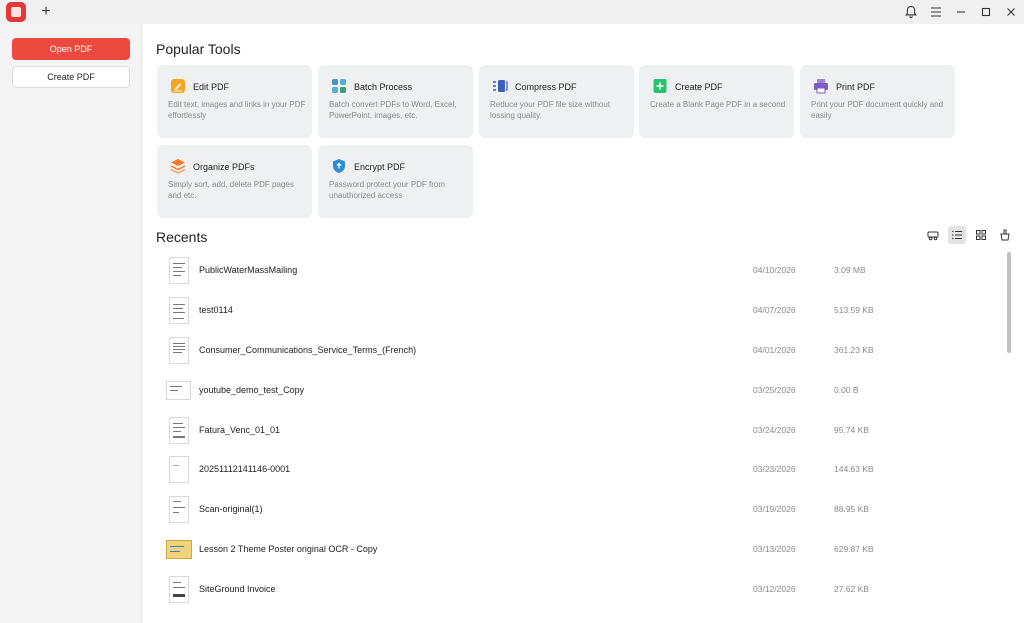 The height and width of the screenshot is (623, 1024). What do you see at coordinates (245, 469) in the screenshot?
I see `file-name: 20251112141146-0001` at bounding box center [245, 469].